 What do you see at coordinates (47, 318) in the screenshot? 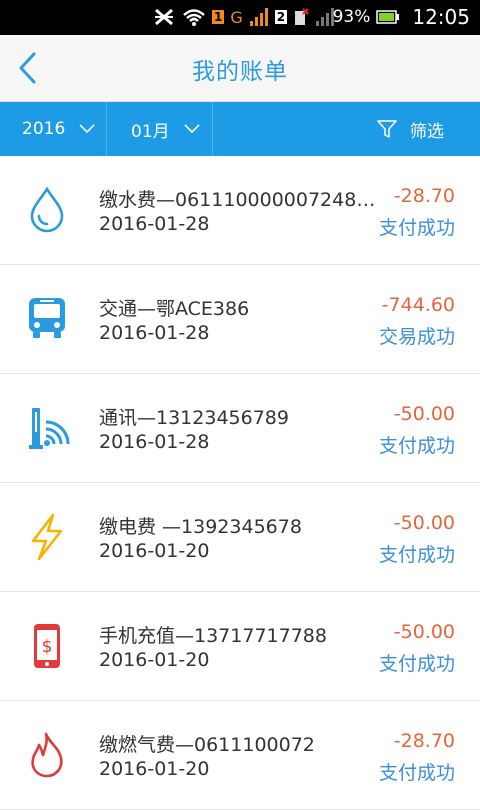
I see `bus-icon` at bounding box center [47, 318].